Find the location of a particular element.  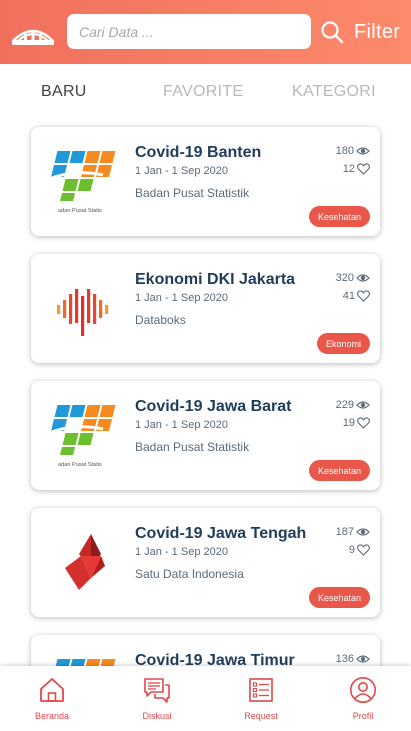

view-count: 187 is located at coordinates (353, 532).